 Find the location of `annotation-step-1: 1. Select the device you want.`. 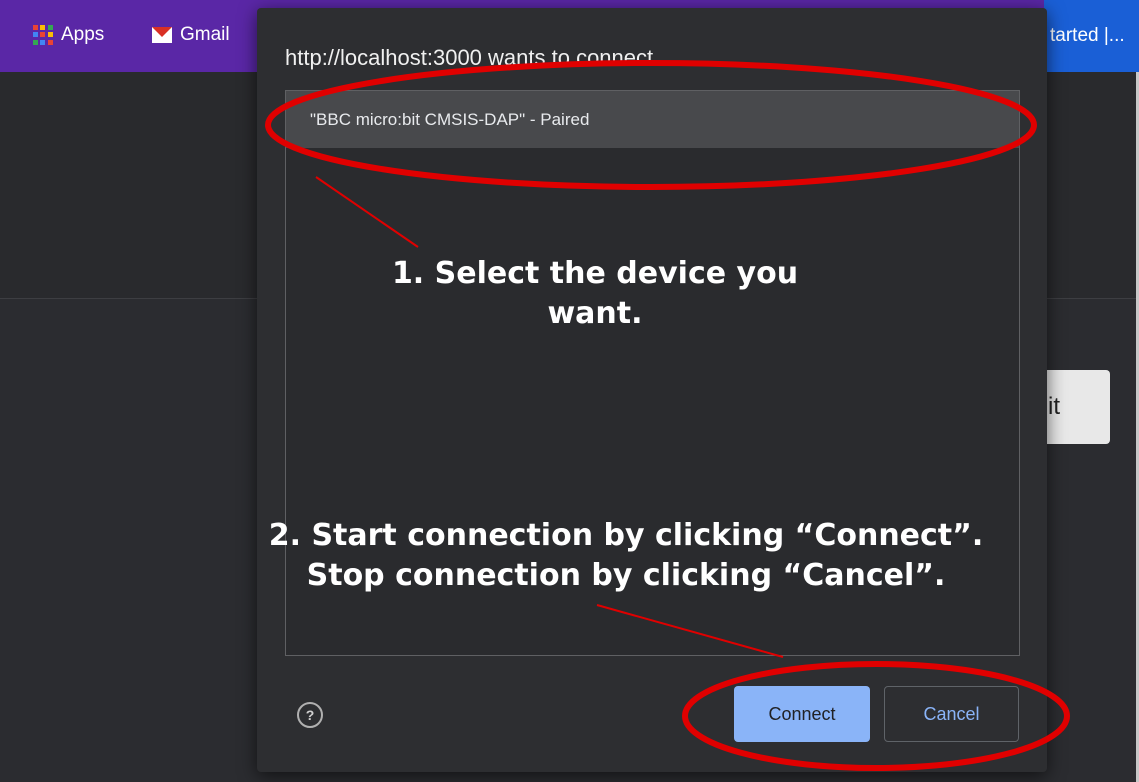

annotation-step-1: 1. Select the device you want. is located at coordinates (595, 294).